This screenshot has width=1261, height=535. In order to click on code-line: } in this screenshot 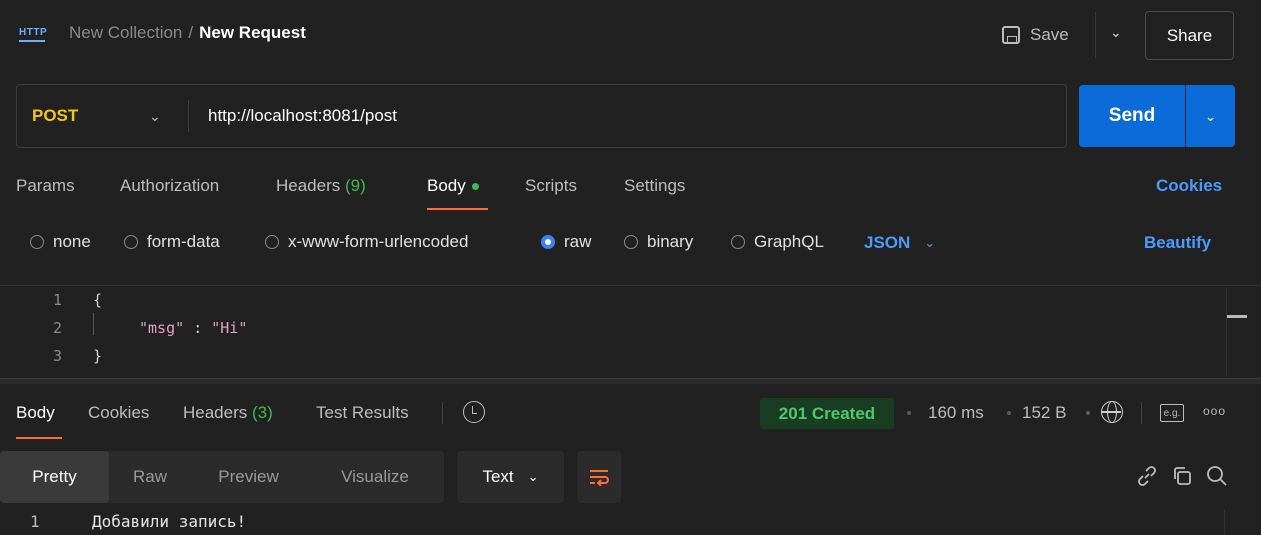, I will do `click(98, 356)`.